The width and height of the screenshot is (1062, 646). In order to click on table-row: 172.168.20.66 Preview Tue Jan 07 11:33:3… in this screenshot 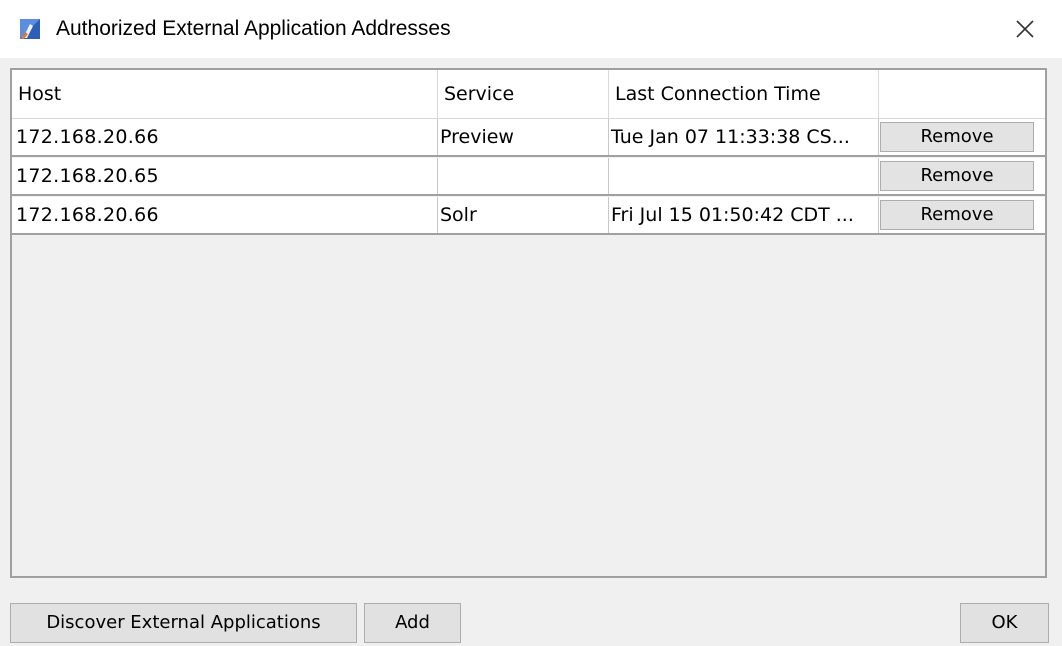, I will do `click(528, 138)`.